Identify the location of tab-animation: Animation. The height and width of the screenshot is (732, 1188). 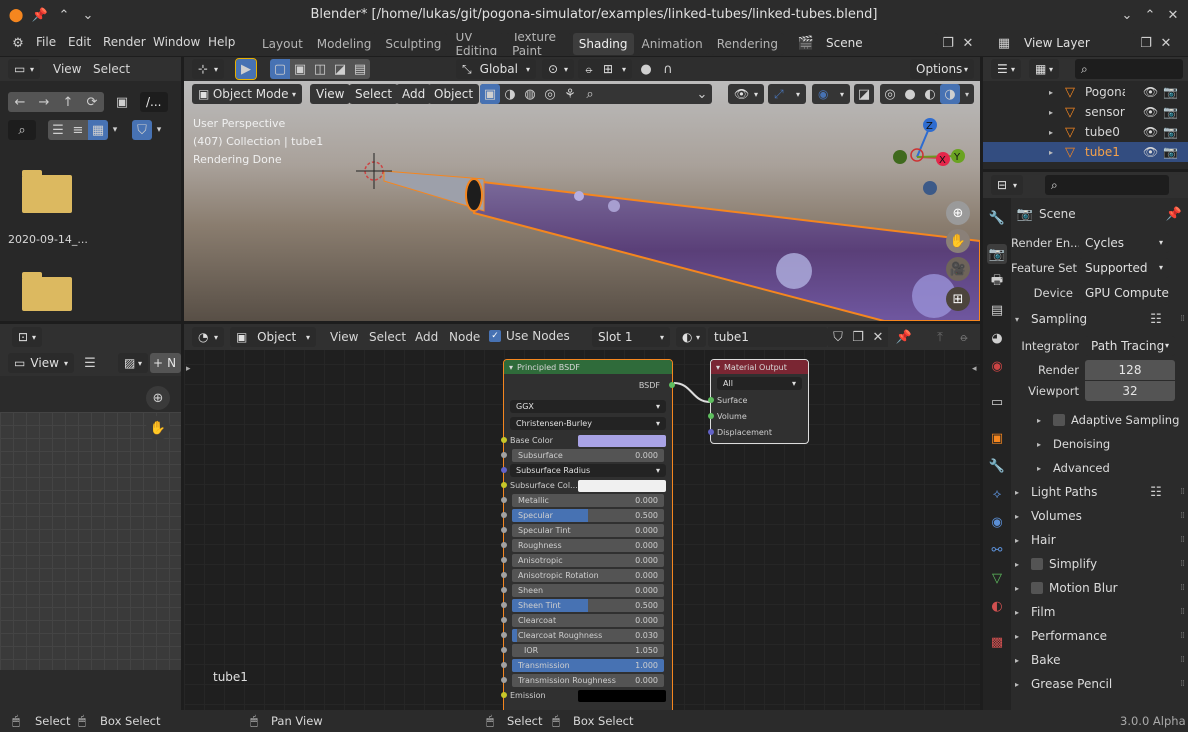
(672, 44).